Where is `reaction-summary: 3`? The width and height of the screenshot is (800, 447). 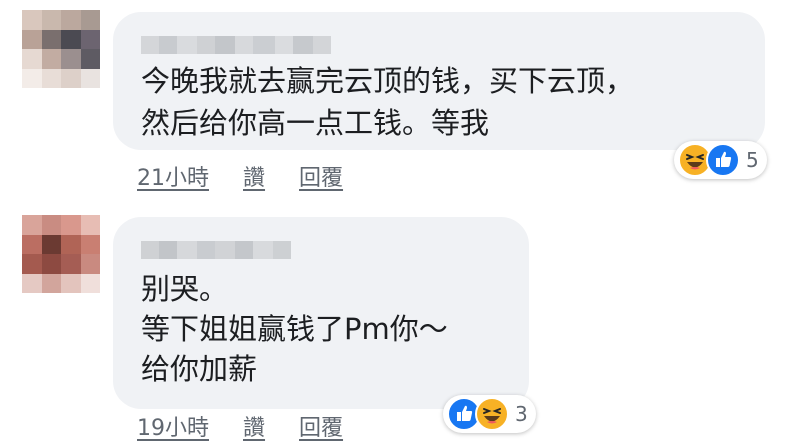 reaction-summary: 3 is located at coordinates (489, 414).